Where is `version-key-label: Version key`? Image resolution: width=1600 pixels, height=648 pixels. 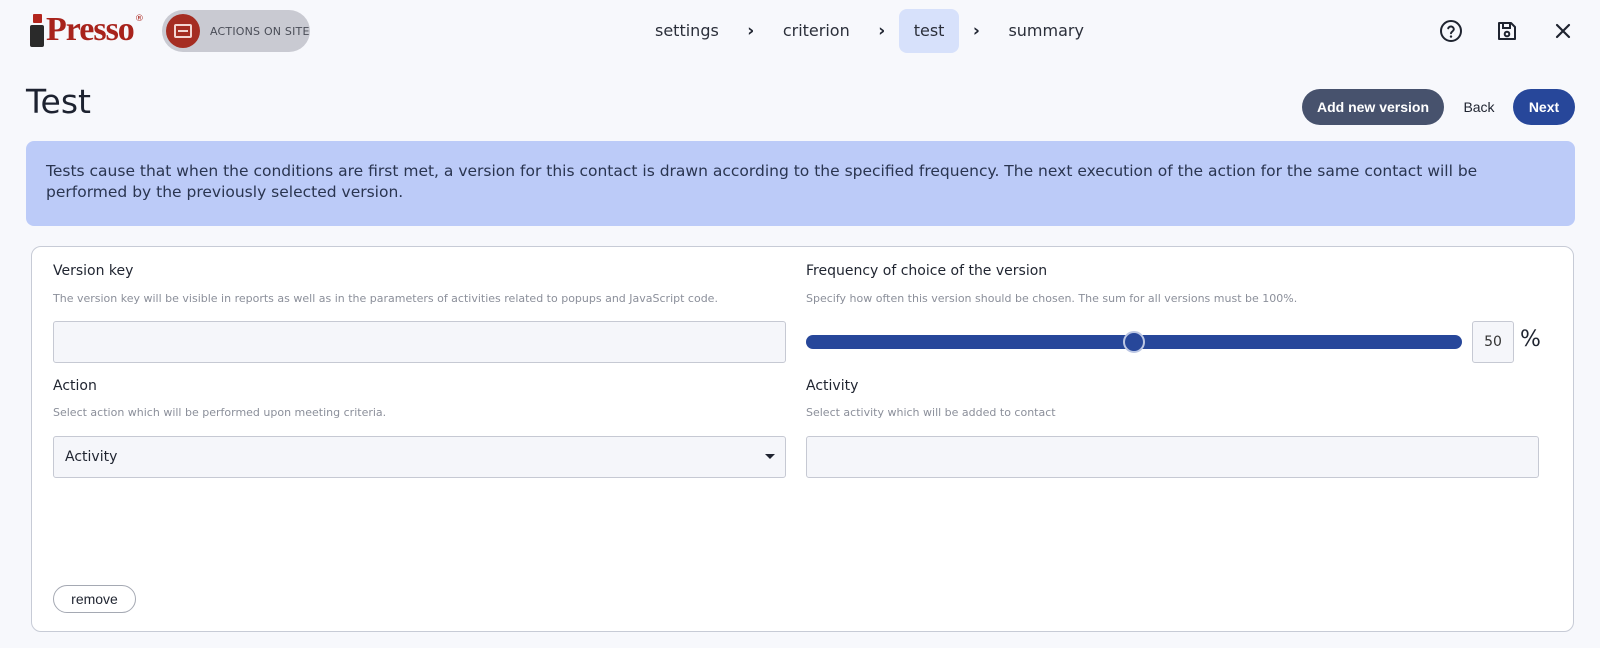 version-key-label: Version key is located at coordinates (93, 271).